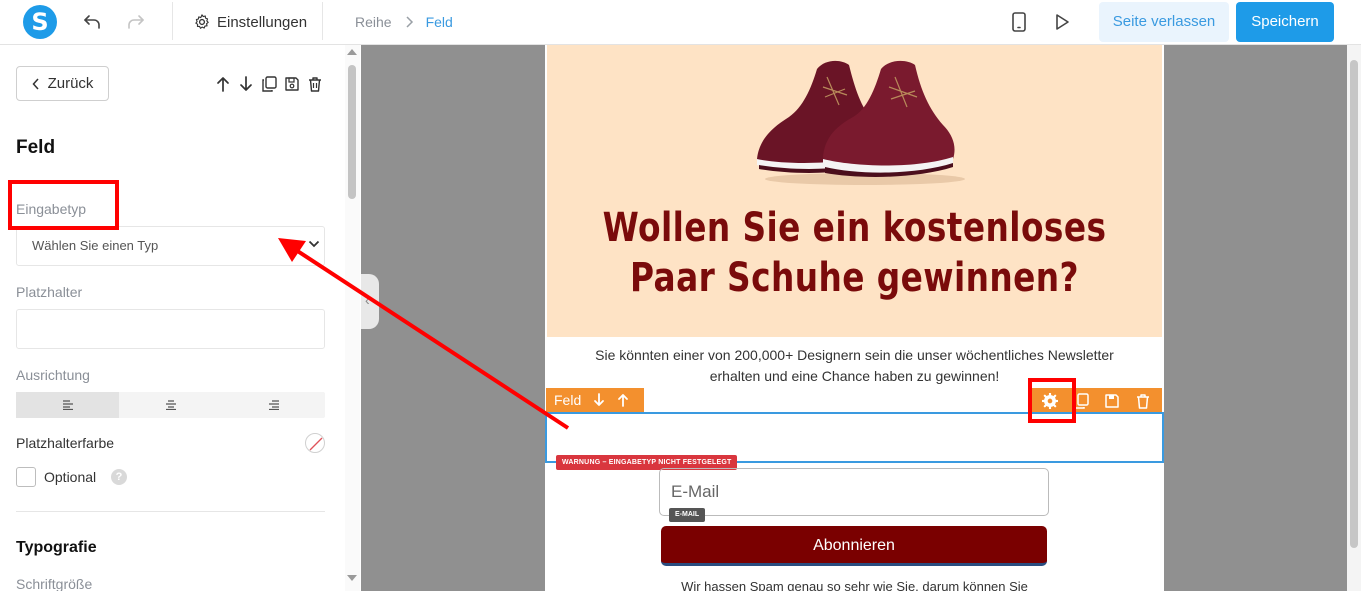  I want to click on email-placeholder: E-Mail, so click(695, 491).